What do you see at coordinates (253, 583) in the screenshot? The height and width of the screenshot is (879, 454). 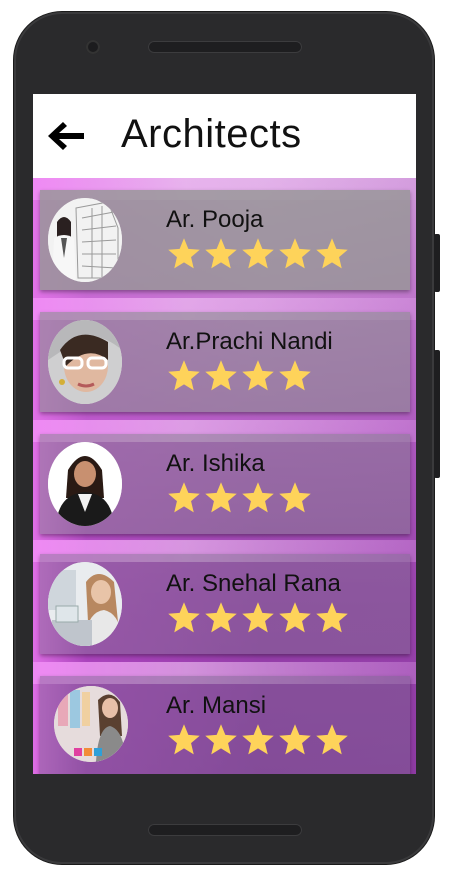 I see `architect-name: Ar. Snehal Rana` at bounding box center [253, 583].